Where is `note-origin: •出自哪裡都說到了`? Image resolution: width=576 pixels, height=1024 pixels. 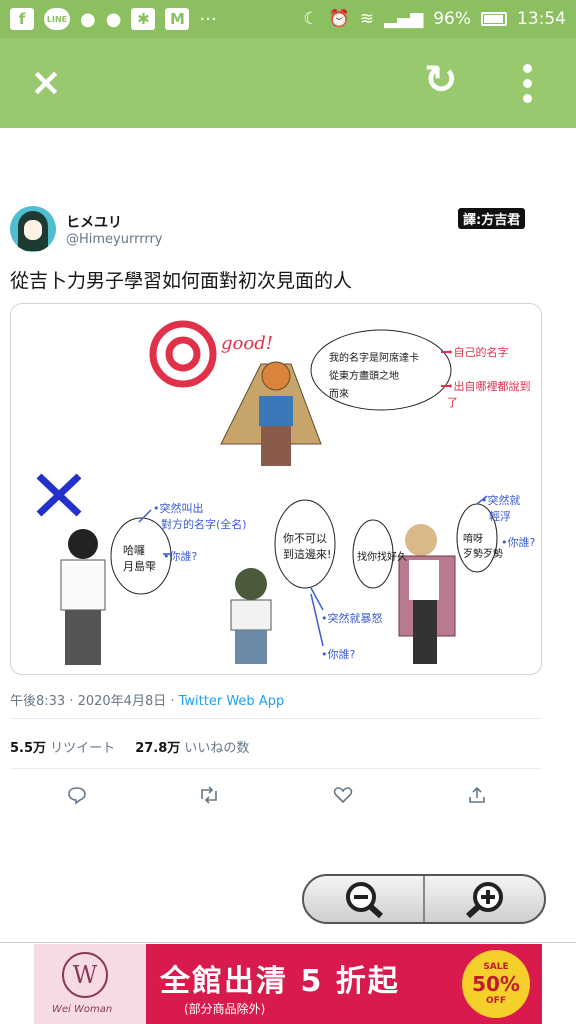 note-origin: •出自哪裡都說到了 is located at coordinates (489, 394).